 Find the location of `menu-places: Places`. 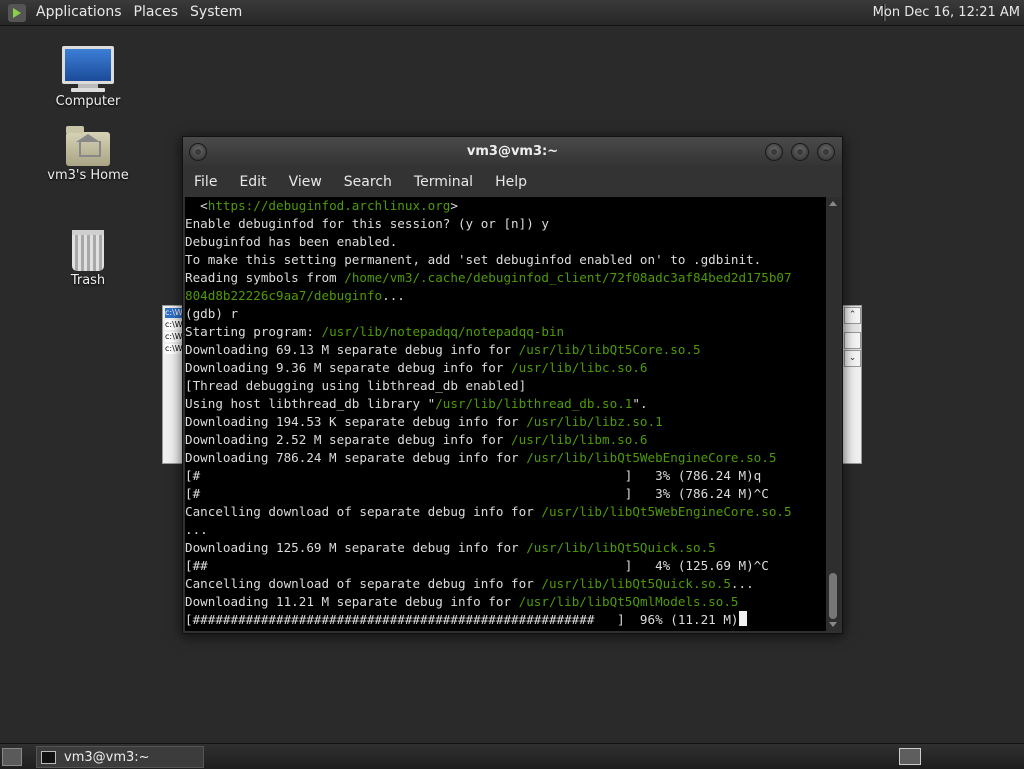

menu-places: Places is located at coordinates (156, 12).